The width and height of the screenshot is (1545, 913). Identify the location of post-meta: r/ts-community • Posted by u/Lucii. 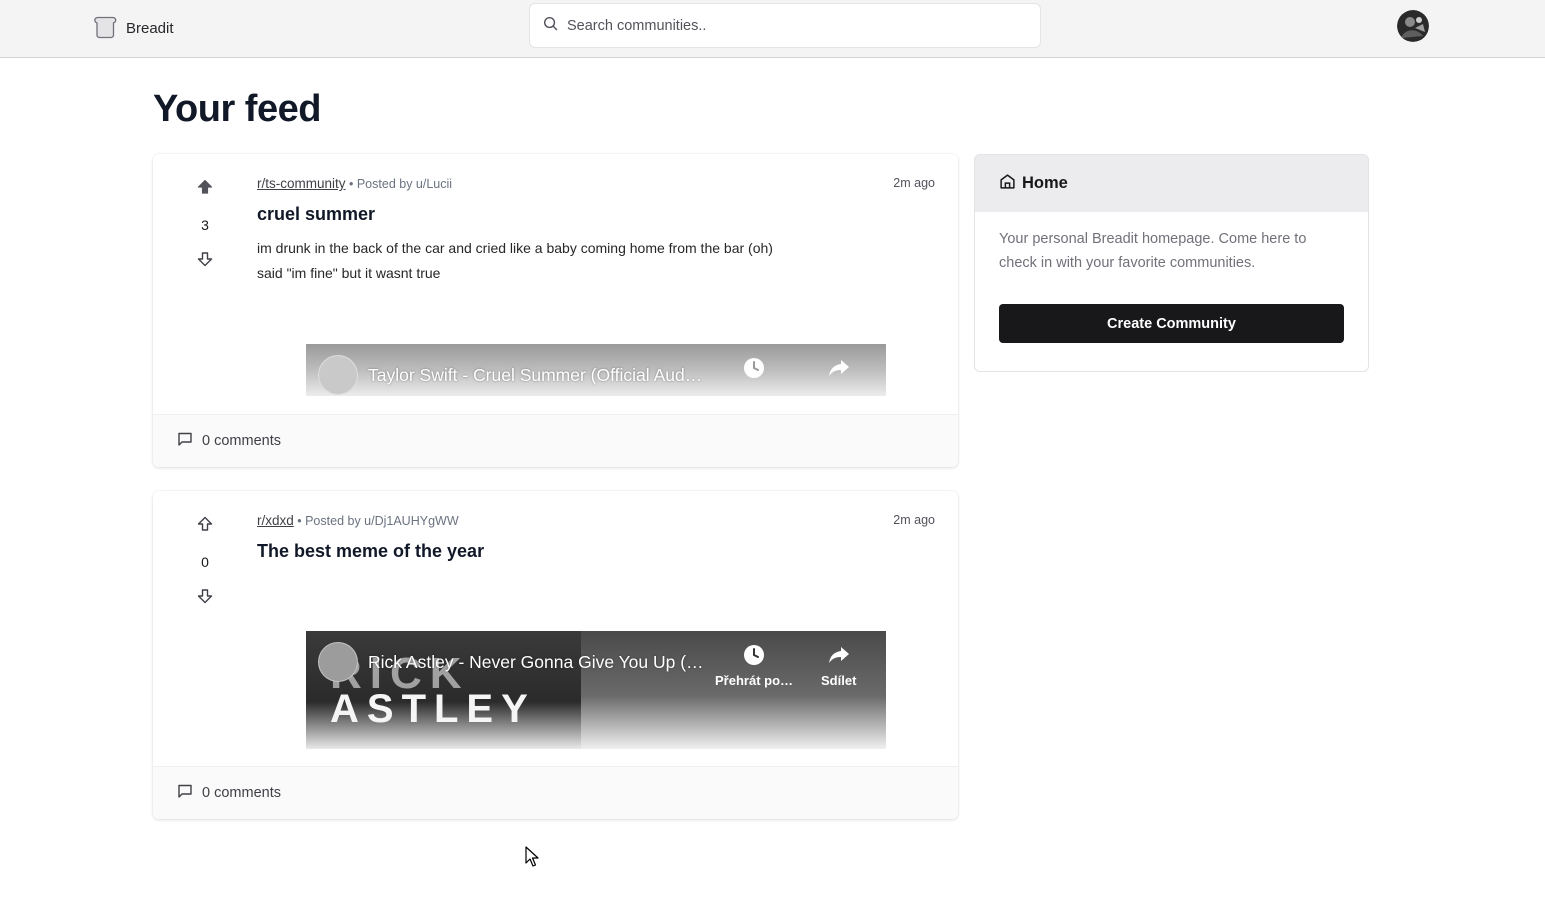
(354, 183).